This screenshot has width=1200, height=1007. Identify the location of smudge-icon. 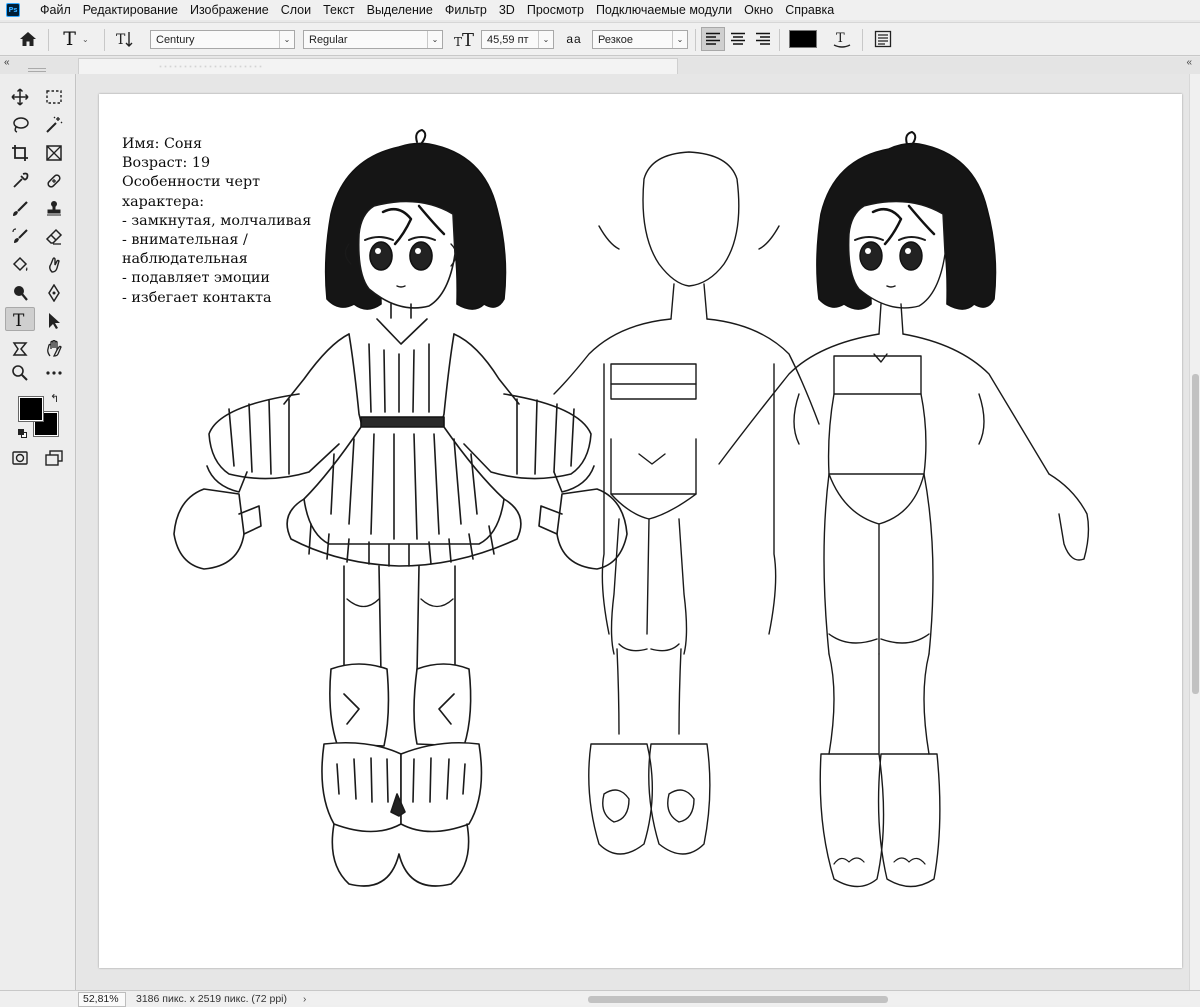
(54, 265).